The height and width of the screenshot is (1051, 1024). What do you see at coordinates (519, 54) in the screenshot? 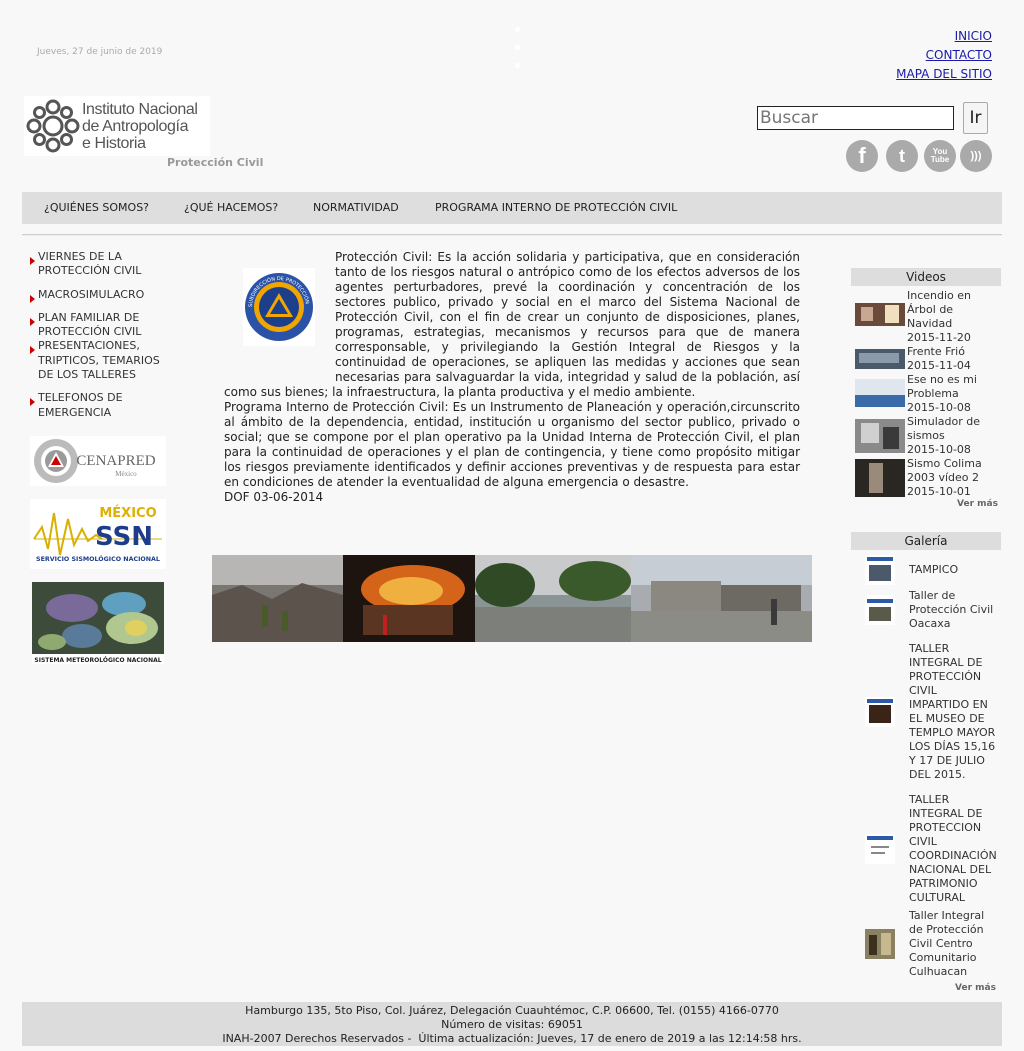
I see `decorative-dots` at bounding box center [519, 54].